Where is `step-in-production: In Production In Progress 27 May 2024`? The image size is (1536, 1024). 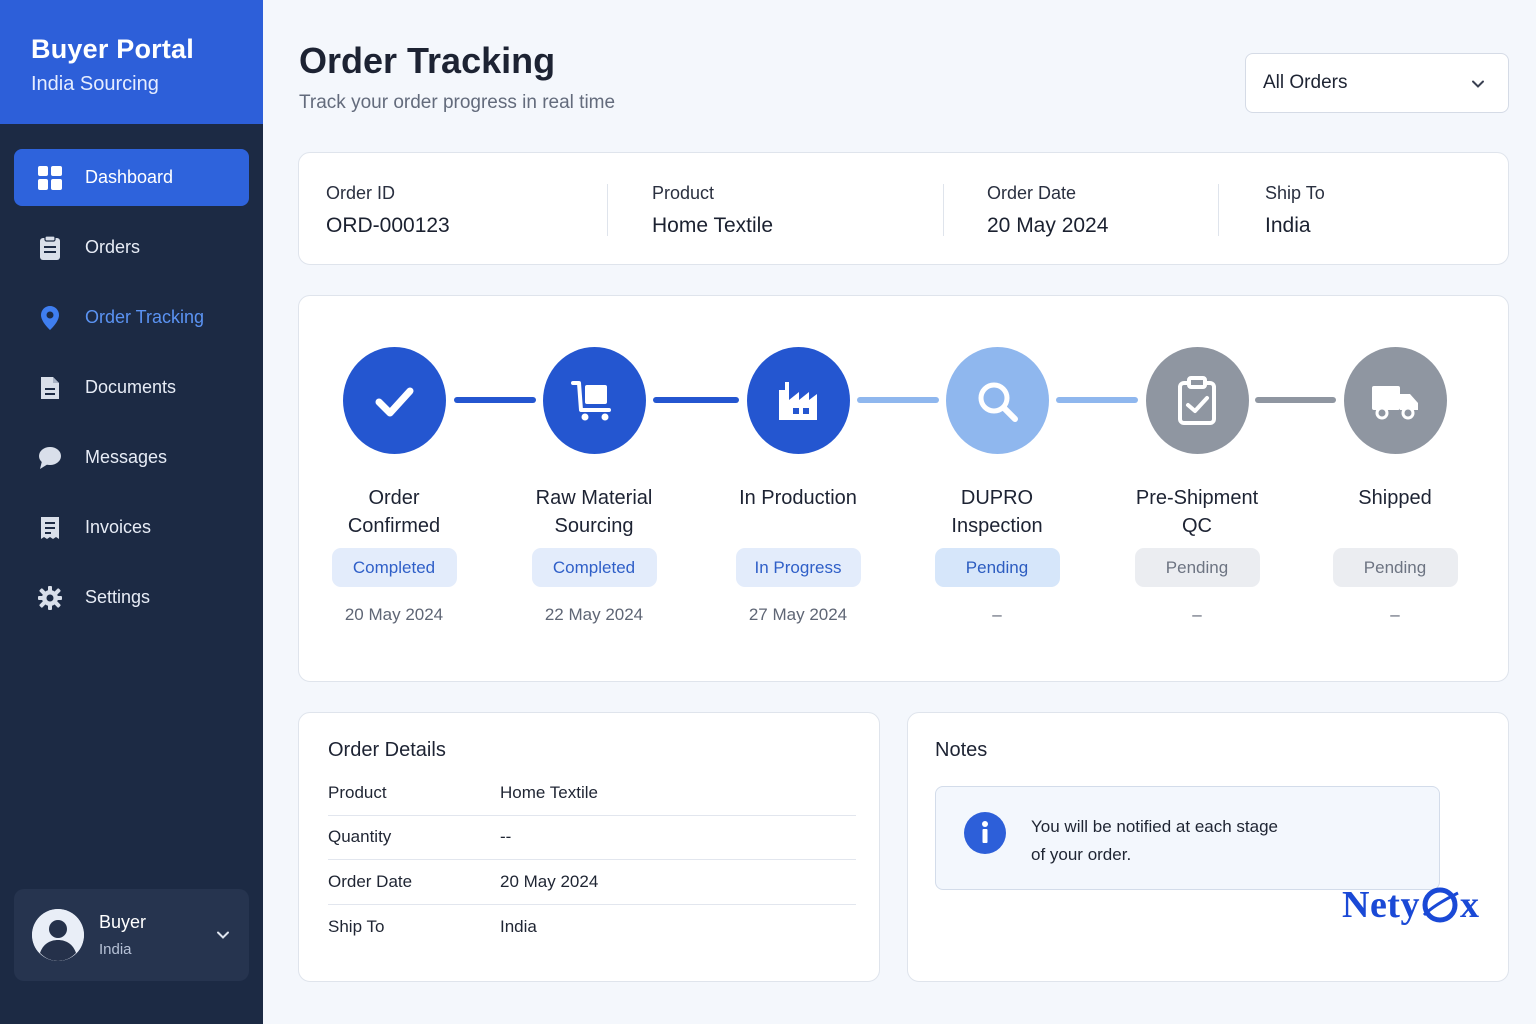 step-in-production: In Production In Progress 27 May 2024 is located at coordinates (798, 486).